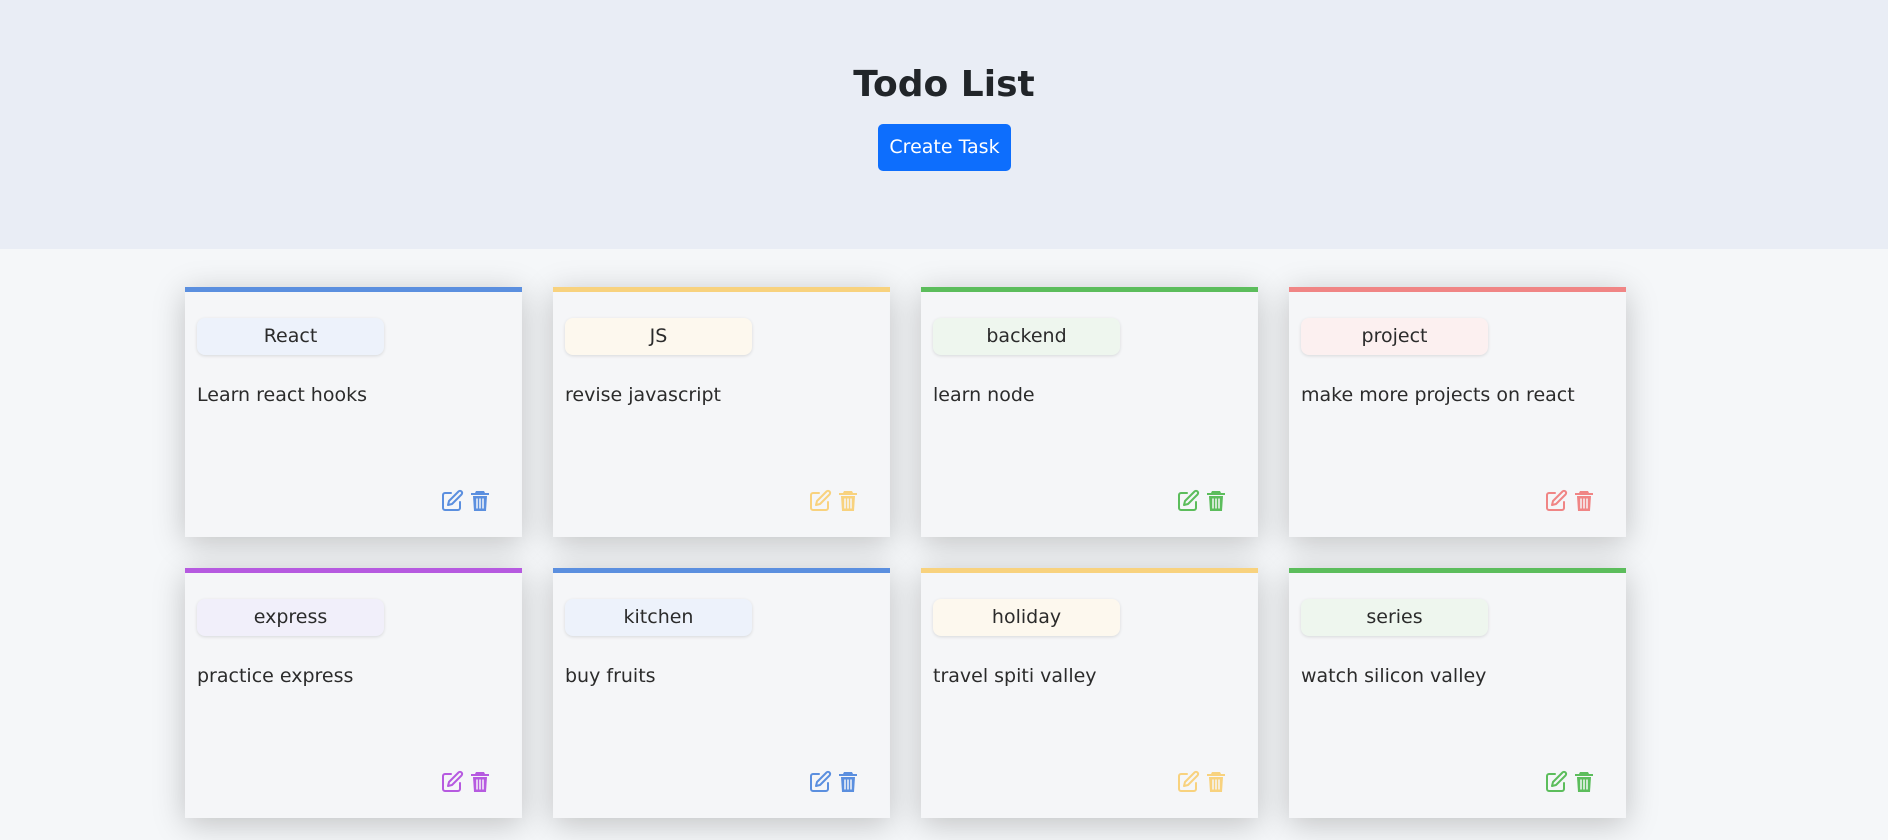 This screenshot has width=1888, height=840. Describe the element at coordinates (1457, 693) in the screenshot. I see `task-card: series watch silicon valley` at that location.